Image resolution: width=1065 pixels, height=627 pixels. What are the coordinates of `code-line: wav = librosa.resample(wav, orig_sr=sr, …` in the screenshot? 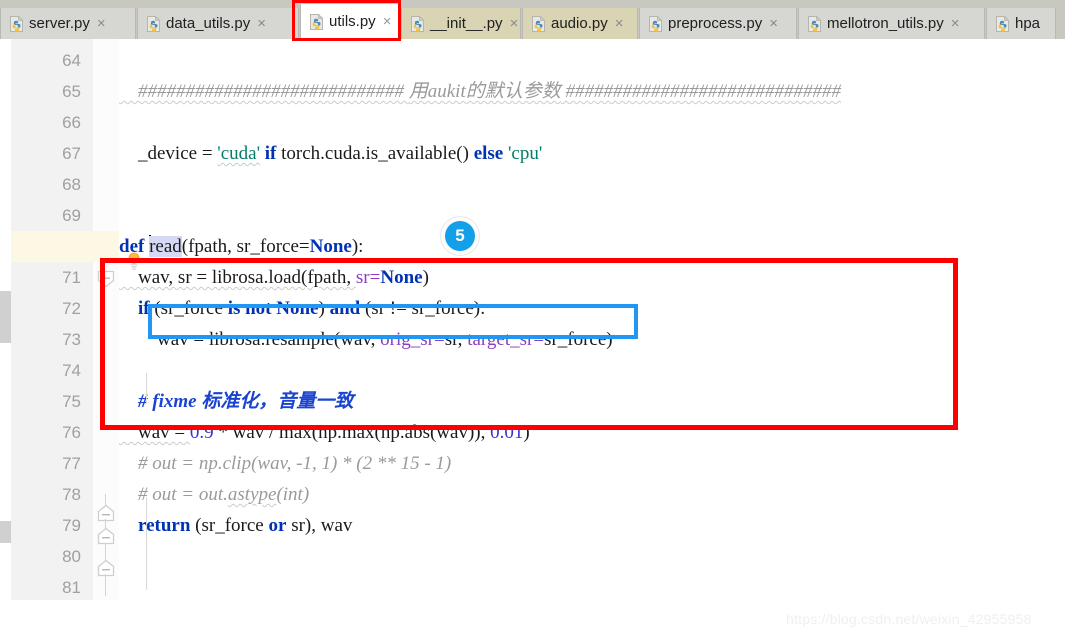 It's located at (366, 339).